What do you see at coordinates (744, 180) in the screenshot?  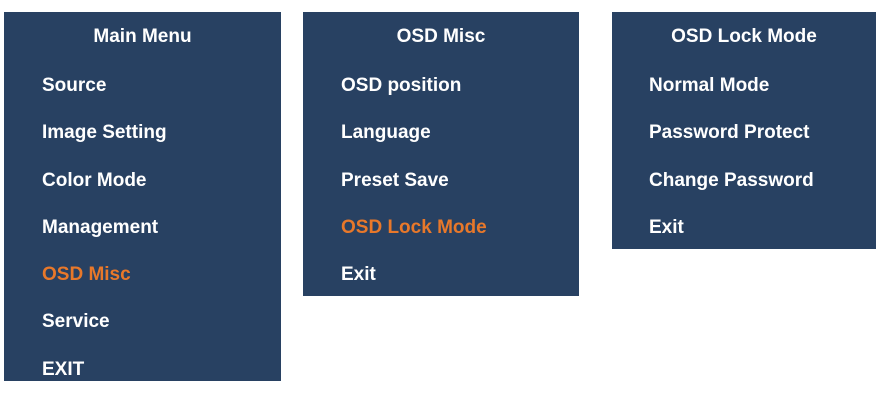 I see `lock-mode-item-change-password: Change Password` at bounding box center [744, 180].